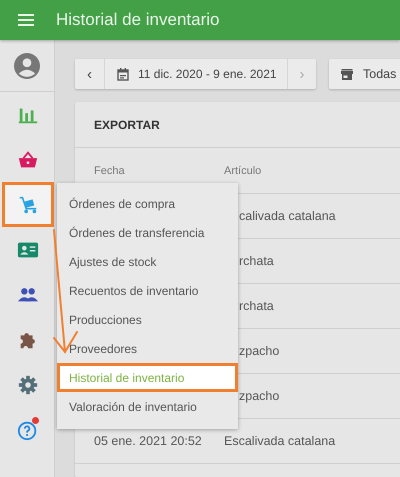  Describe the element at coordinates (347, 74) in the screenshot. I see `store-icon` at that location.